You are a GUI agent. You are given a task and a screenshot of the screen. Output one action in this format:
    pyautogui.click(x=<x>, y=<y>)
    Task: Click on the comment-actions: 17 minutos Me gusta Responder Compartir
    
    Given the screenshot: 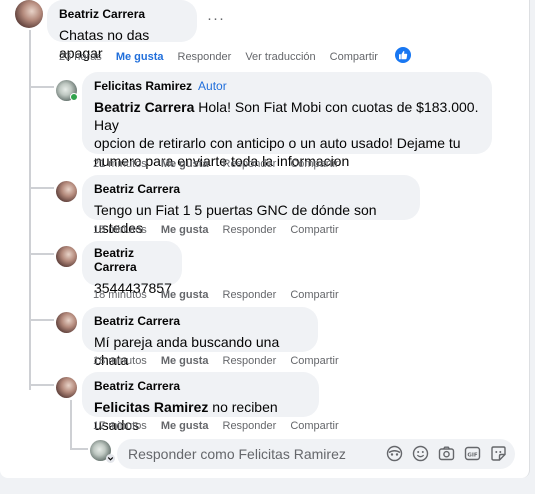 What is the action you would take?
    pyautogui.click(x=223, y=426)
    